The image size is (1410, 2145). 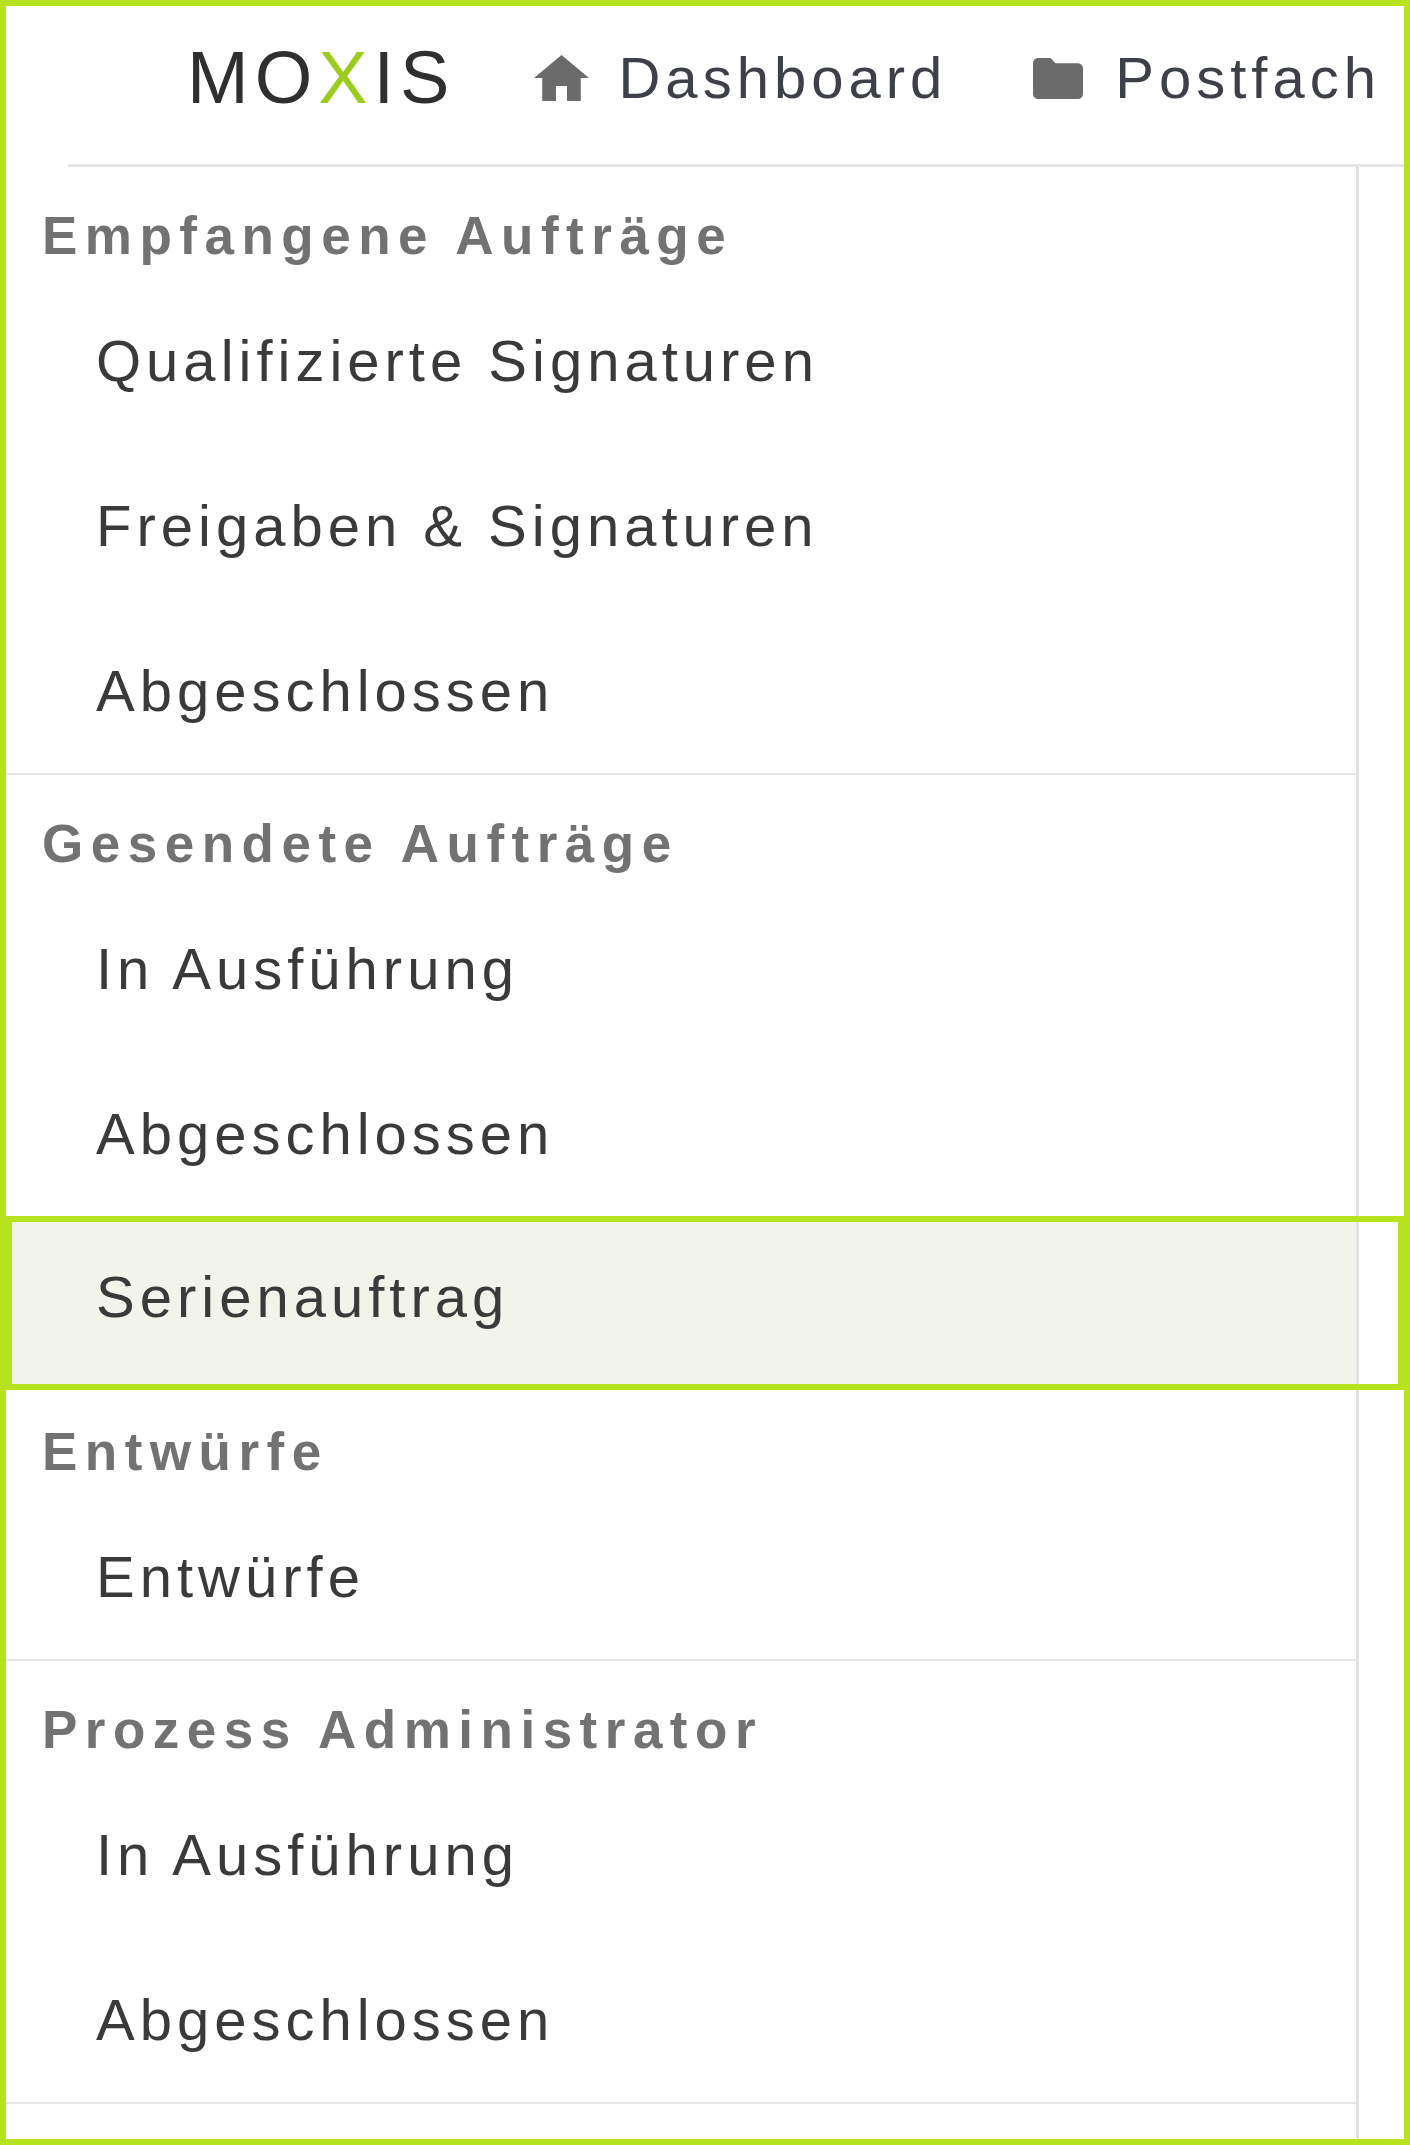 What do you see at coordinates (321, 78) in the screenshot?
I see `logo: MOXIS` at bounding box center [321, 78].